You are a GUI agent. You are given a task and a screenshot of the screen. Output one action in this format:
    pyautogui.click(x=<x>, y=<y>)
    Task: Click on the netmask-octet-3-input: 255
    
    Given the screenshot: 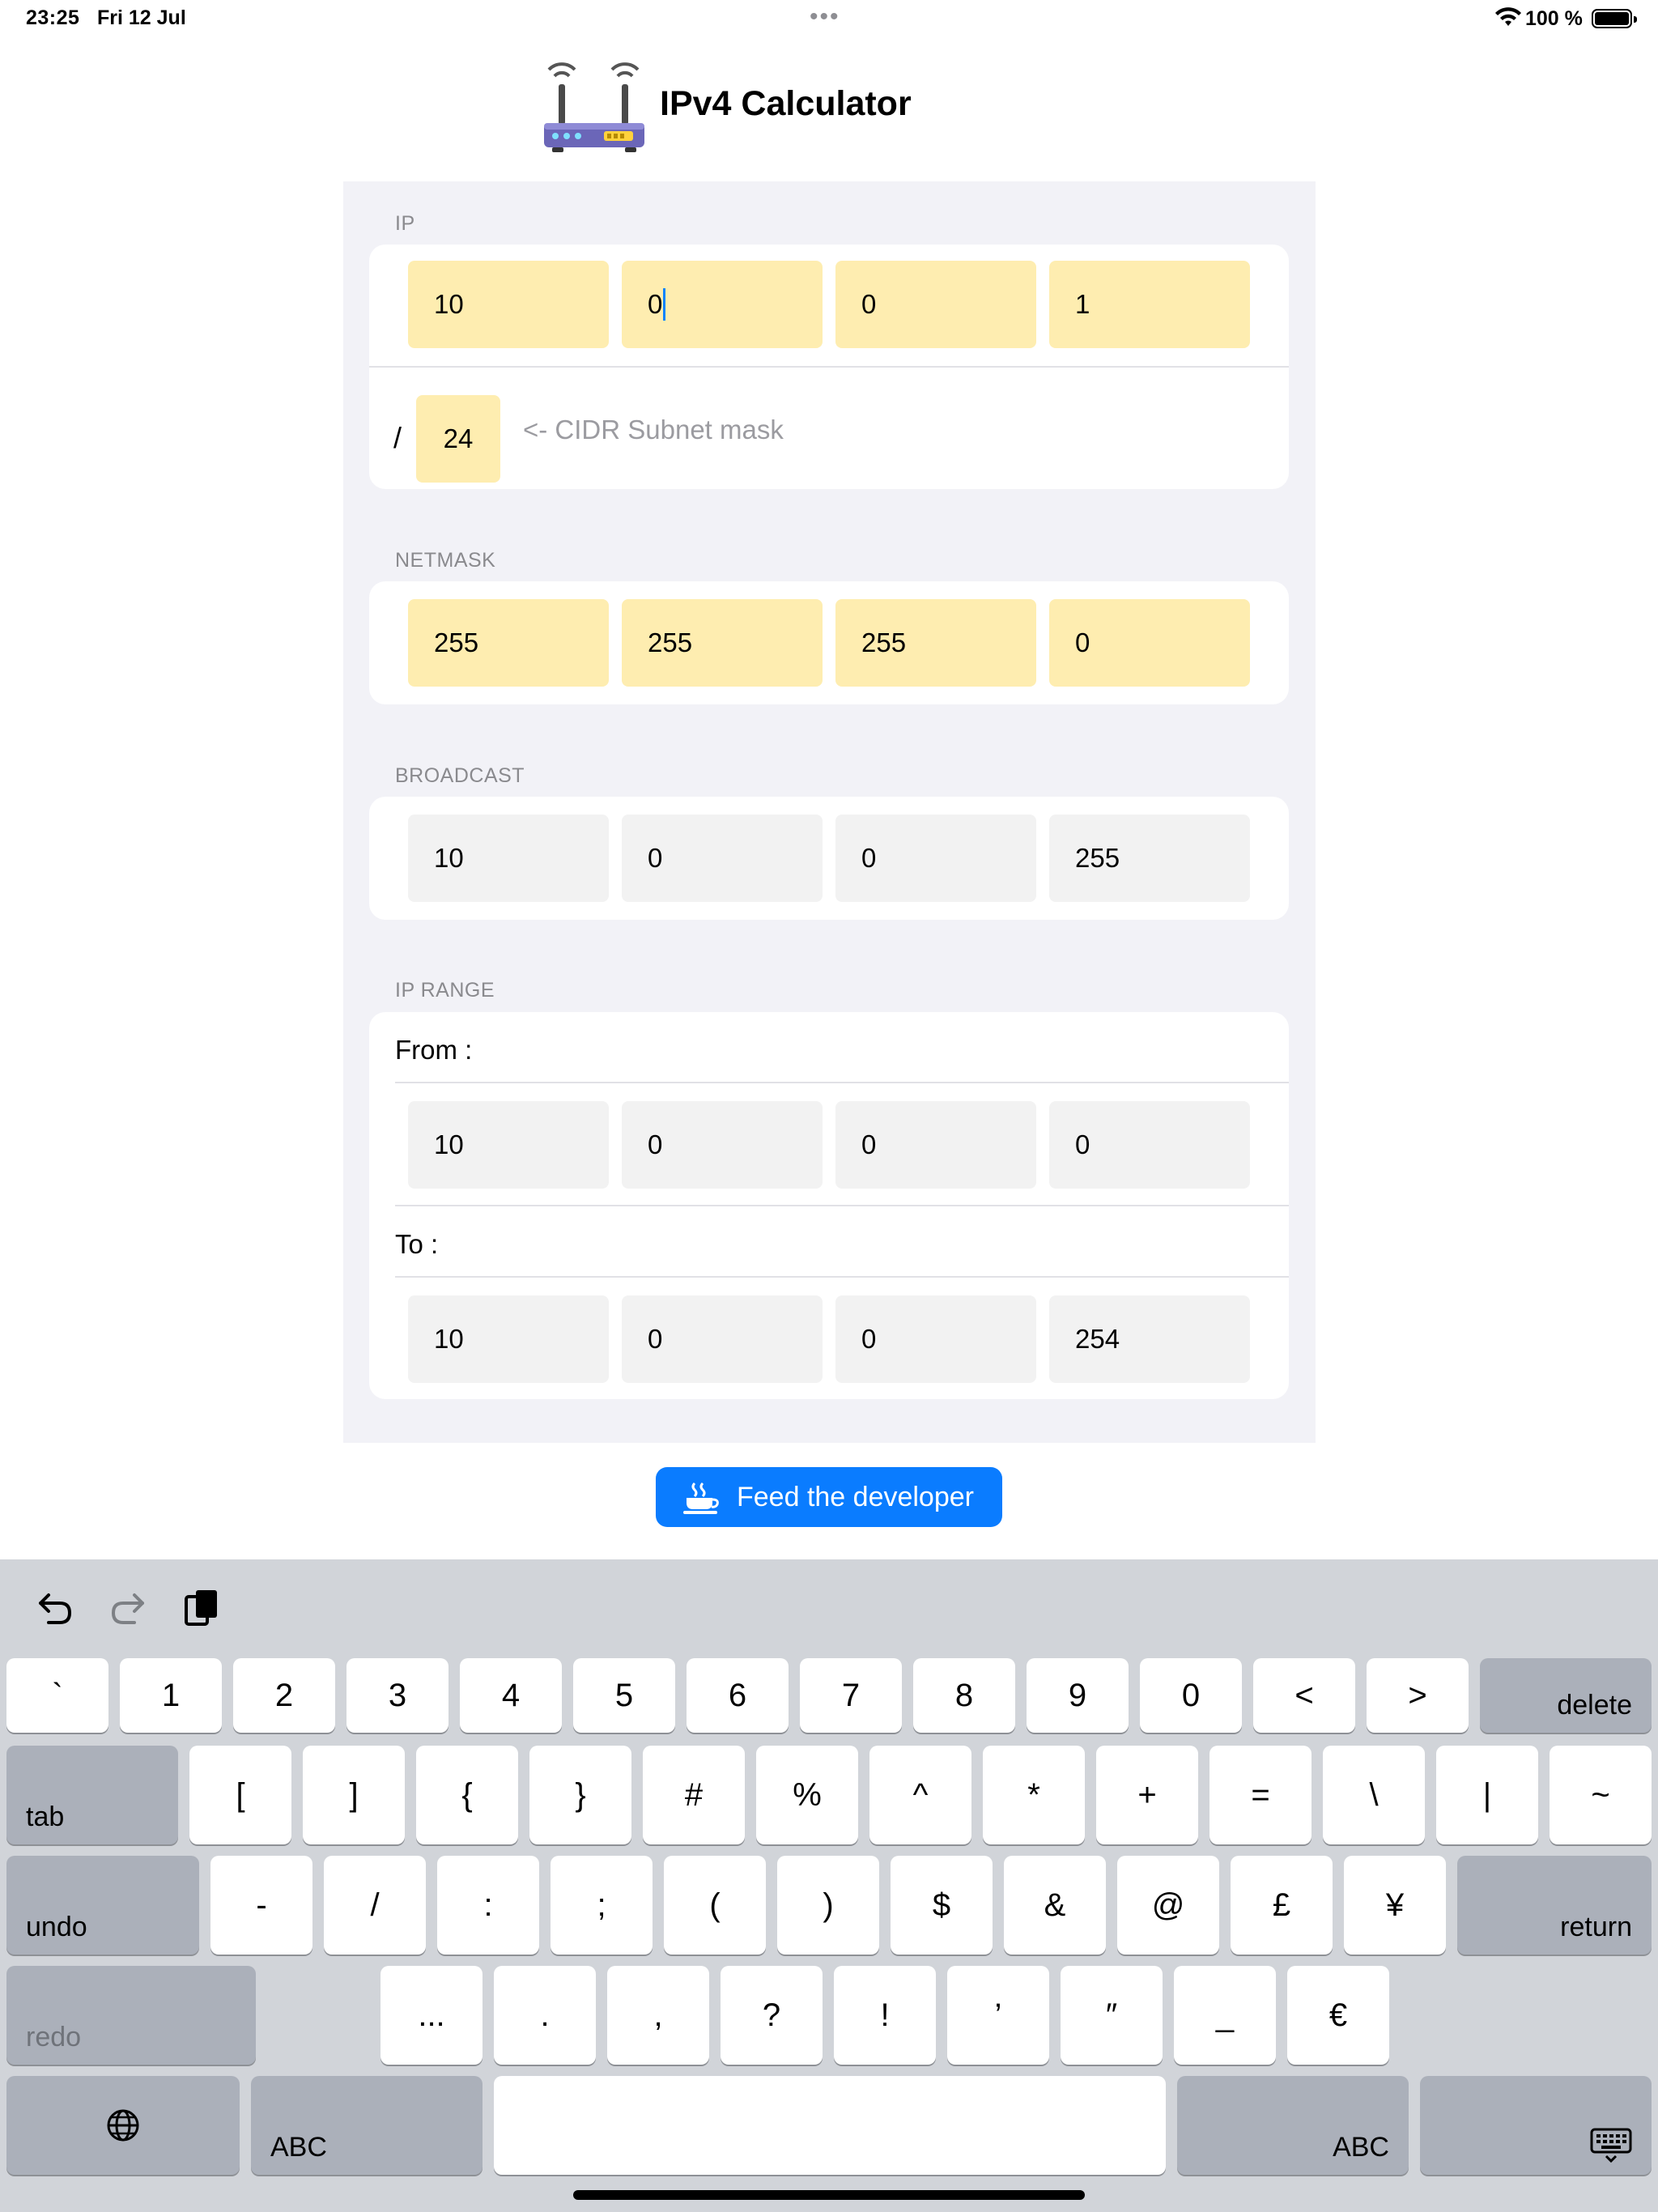 What is the action you would take?
    pyautogui.click(x=935, y=643)
    